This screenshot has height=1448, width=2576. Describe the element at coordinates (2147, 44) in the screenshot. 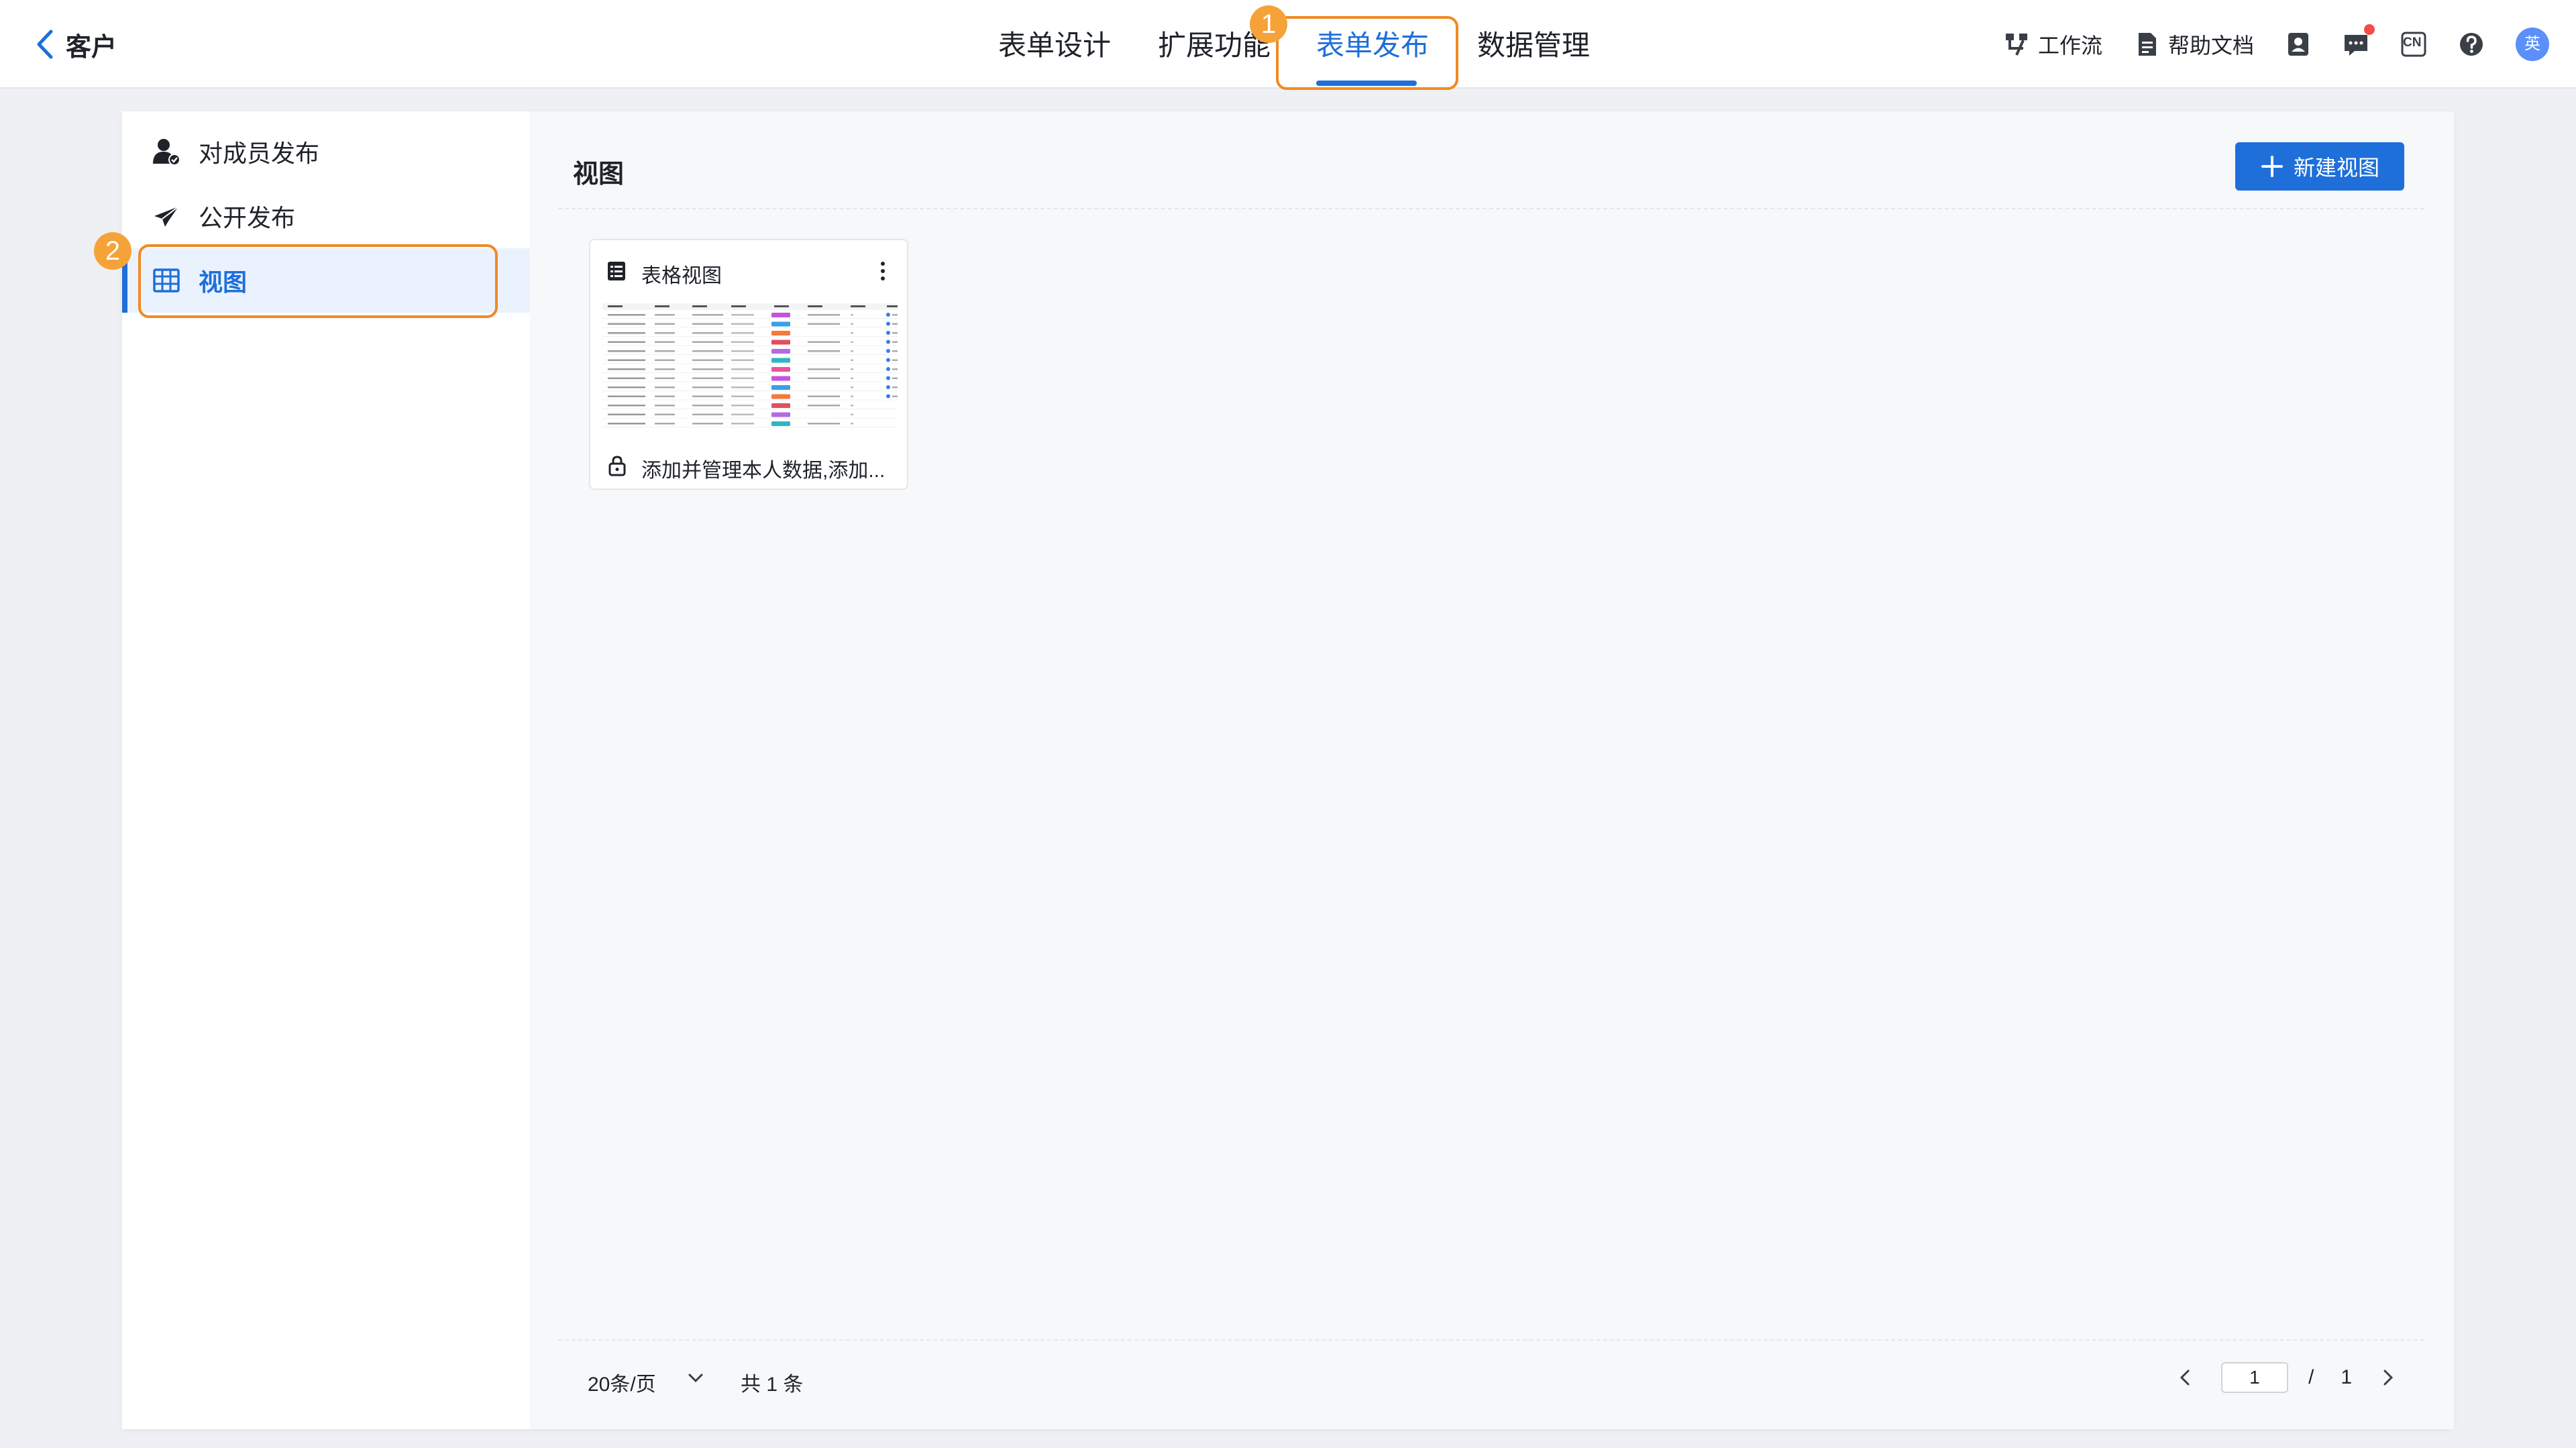

I see `document-icon` at that location.